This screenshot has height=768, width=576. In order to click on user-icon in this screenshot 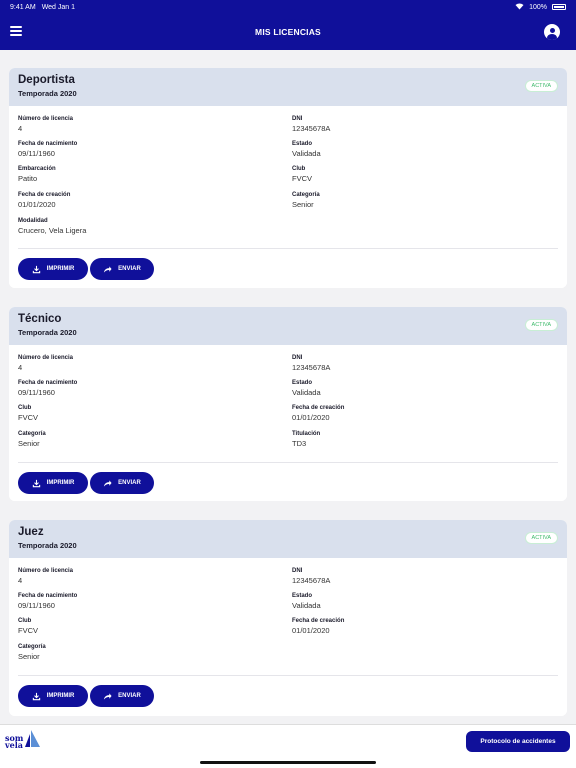, I will do `click(552, 32)`.